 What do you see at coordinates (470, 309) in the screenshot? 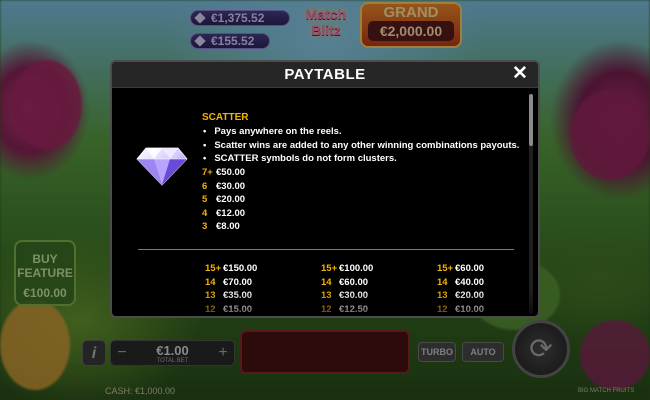
I see `payout-amount: €10.00` at bounding box center [470, 309].